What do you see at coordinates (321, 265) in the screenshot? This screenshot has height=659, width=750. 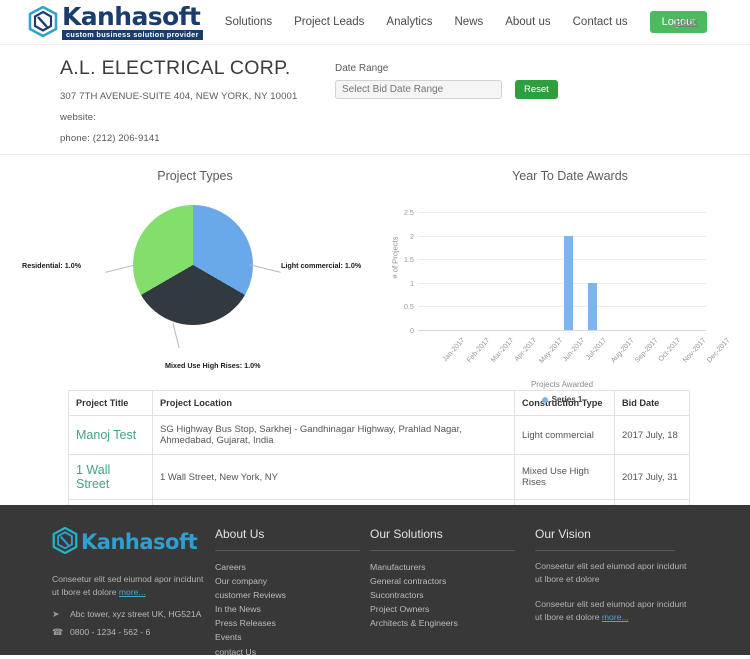 I see `pie-label-light-commercial: Light commercial: 1.0%` at bounding box center [321, 265].